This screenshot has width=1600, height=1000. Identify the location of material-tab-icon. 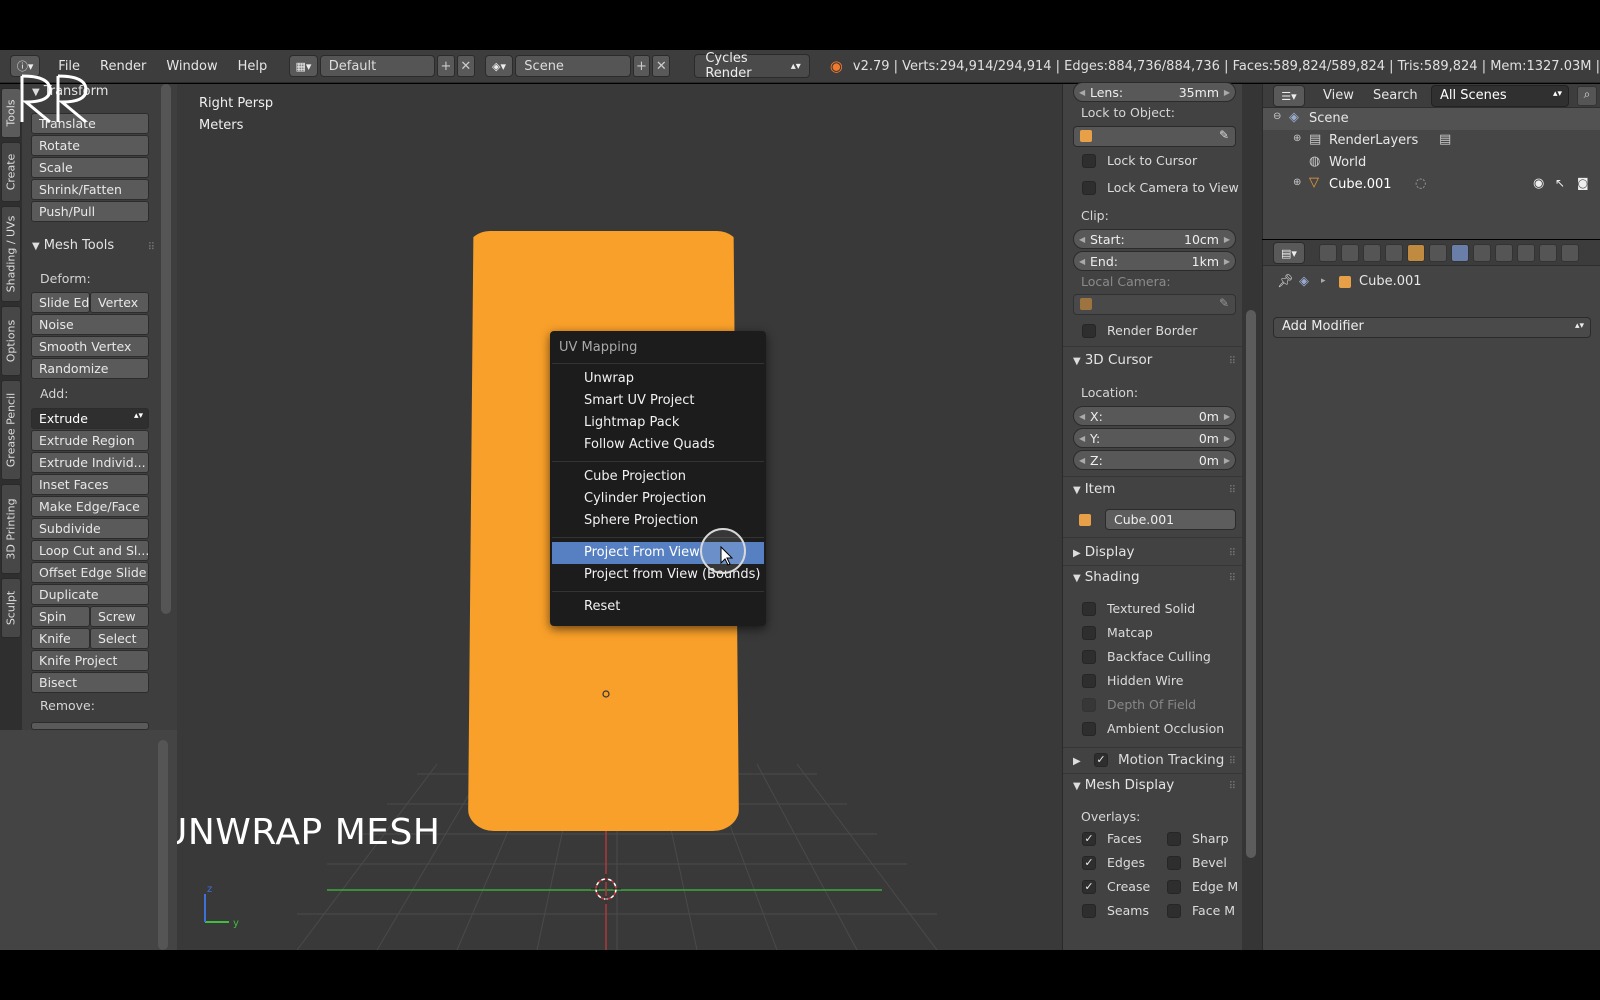
(1504, 253).